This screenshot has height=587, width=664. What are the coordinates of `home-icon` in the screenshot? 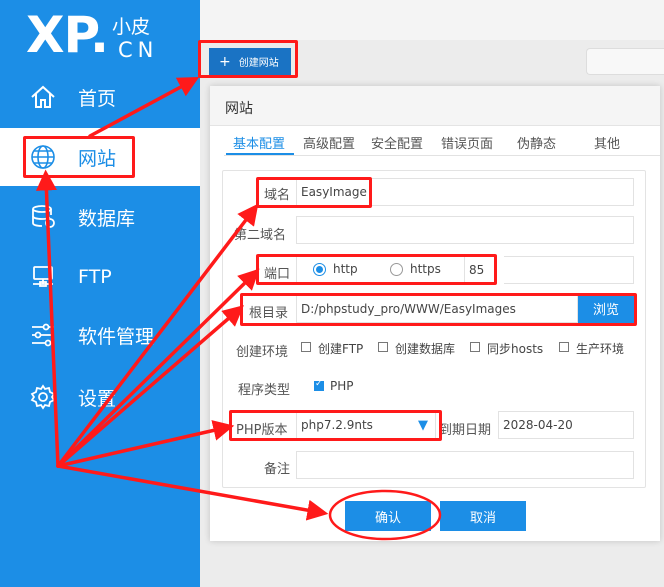 It's located at (43, 97).